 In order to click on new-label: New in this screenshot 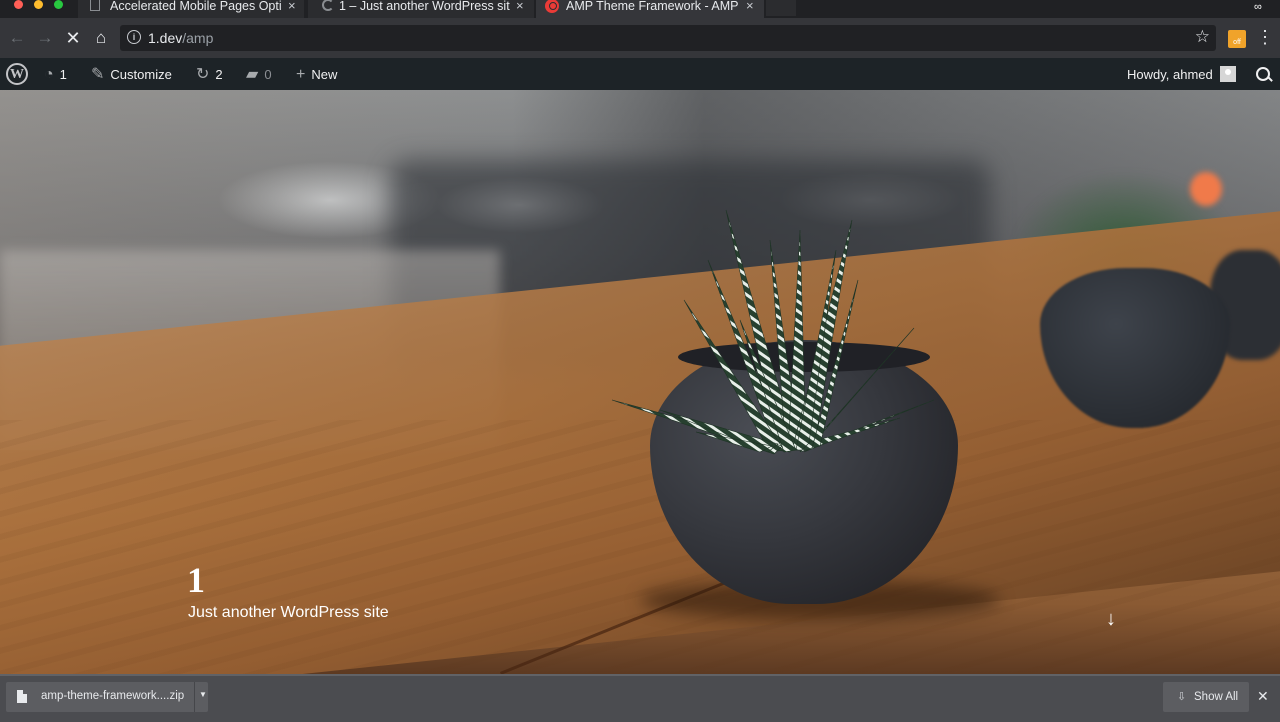, I will do `click(324, 74)`.